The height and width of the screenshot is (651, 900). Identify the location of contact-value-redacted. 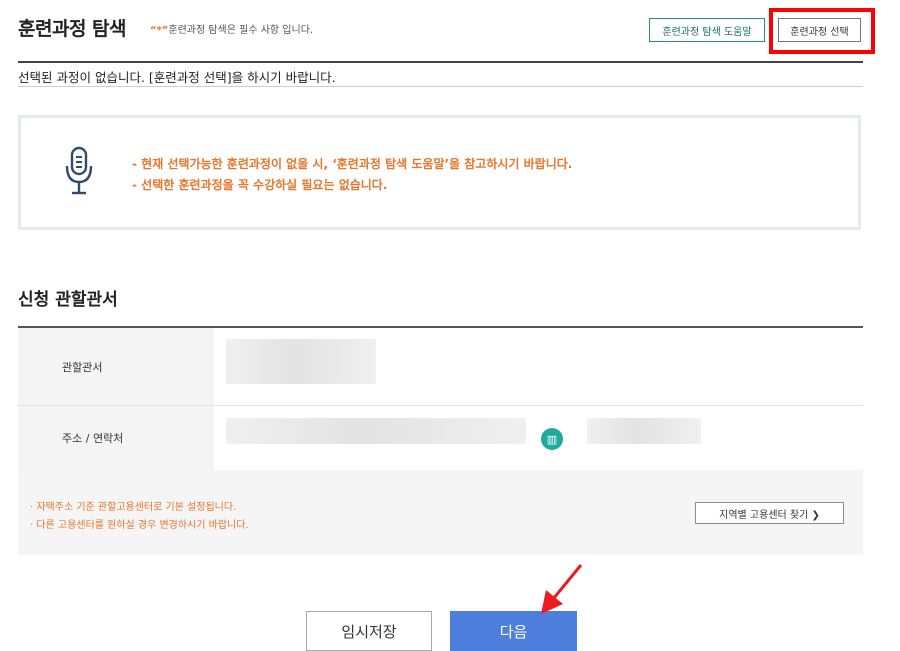
(644, 431).